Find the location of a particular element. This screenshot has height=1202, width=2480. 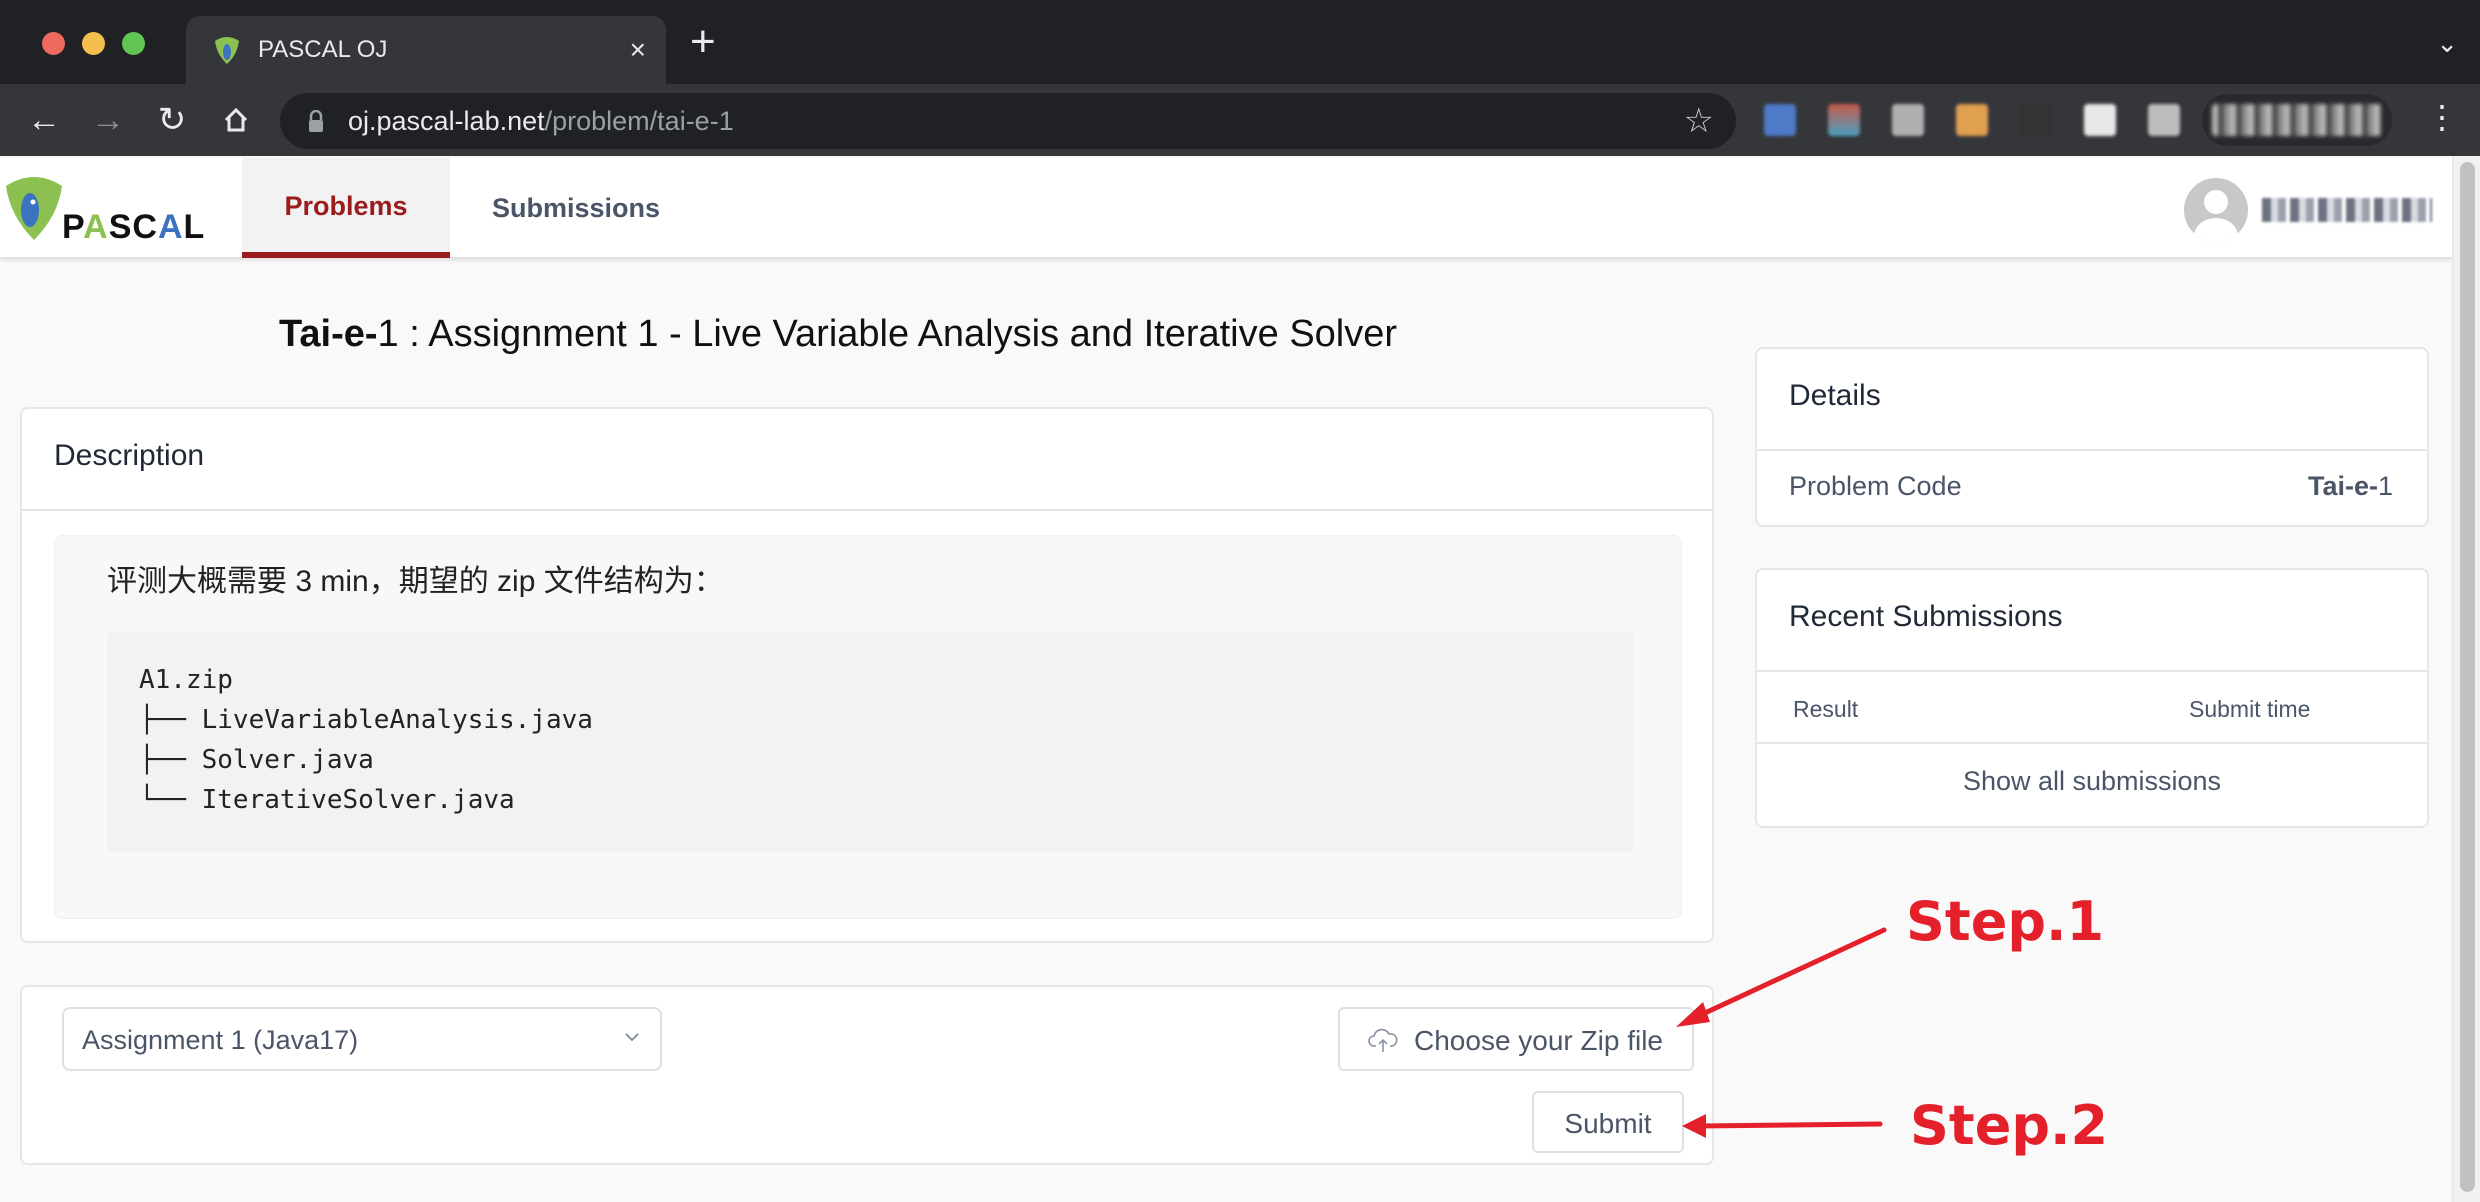

nav-tab-problems: Problems is located at coordinates (346, 208).